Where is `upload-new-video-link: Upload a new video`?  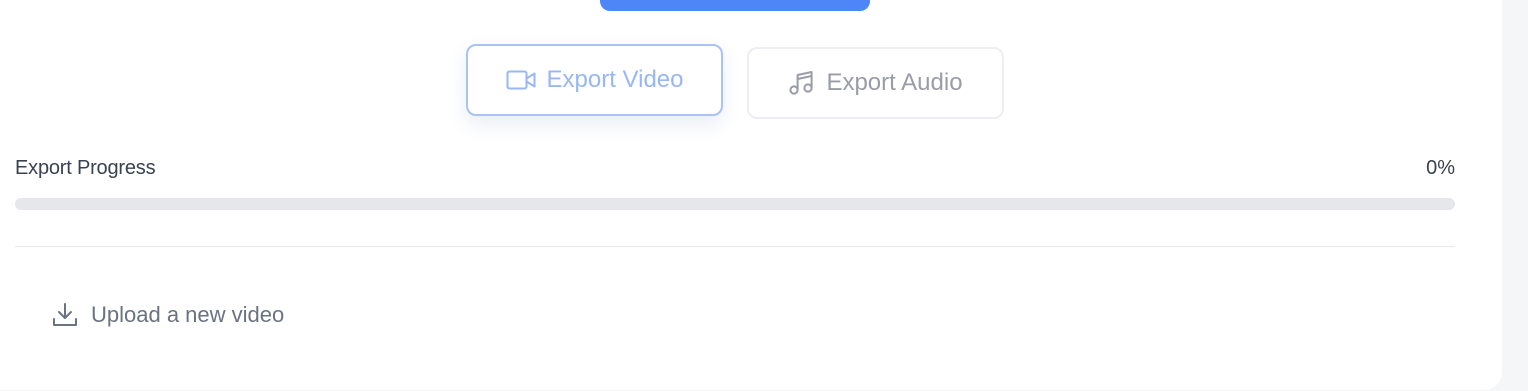
upload-new-video-link: Upload a new video is located at coordinates (167, 315).